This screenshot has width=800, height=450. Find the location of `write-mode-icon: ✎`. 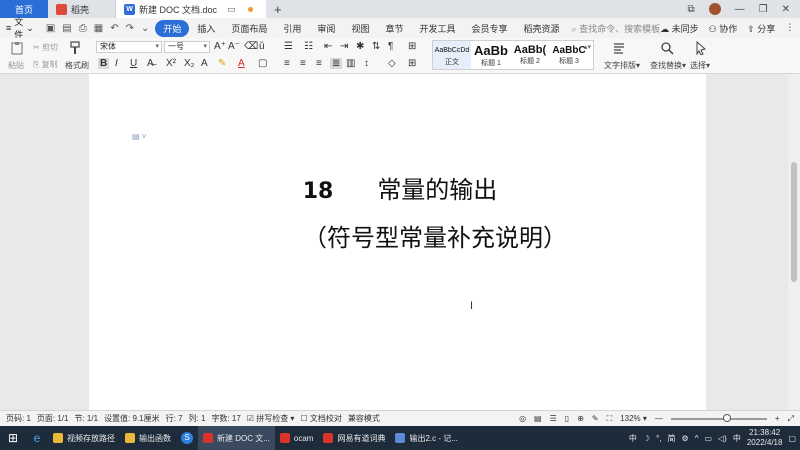

write-mode-icon: ✎ is located at coordinates (595, 418).